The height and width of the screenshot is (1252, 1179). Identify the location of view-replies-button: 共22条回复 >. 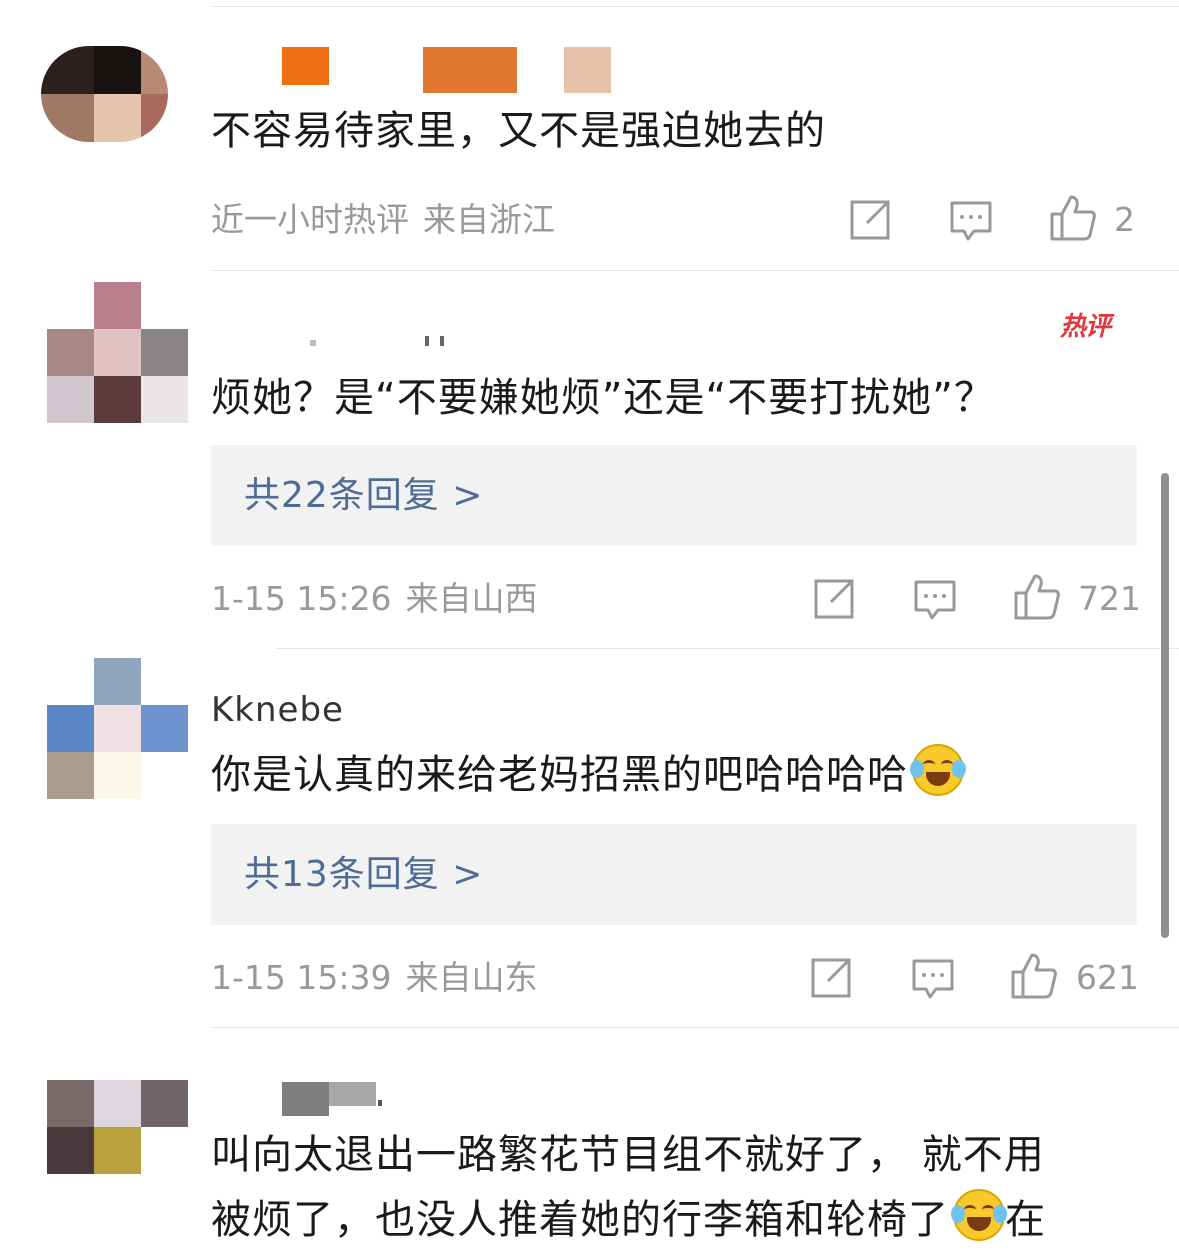
(674, 495).